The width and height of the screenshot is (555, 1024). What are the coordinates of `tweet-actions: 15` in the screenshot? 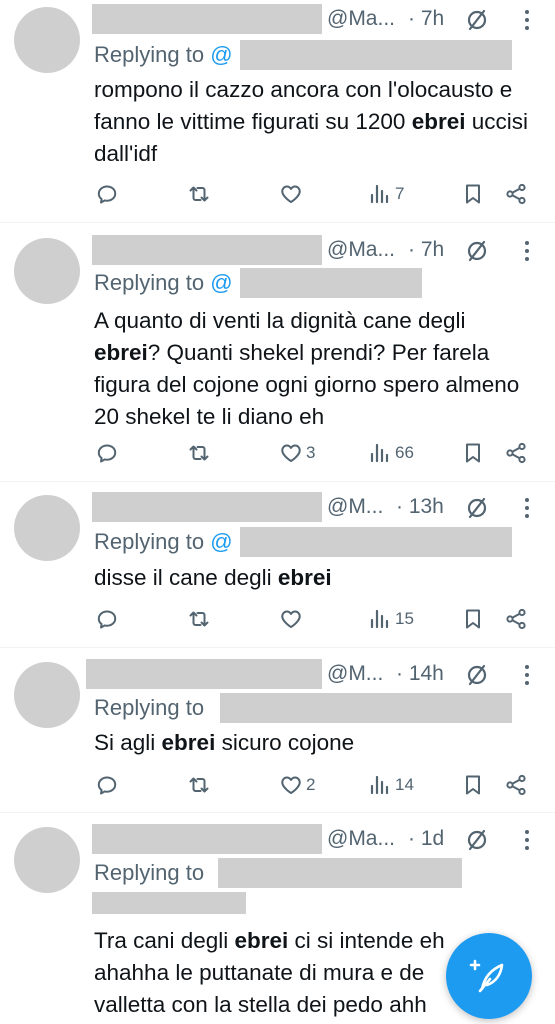 It's located at (277, 619).